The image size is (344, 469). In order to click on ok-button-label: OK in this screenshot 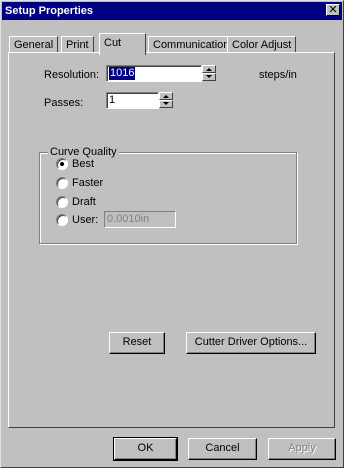, I will do `click(145, 448)`.